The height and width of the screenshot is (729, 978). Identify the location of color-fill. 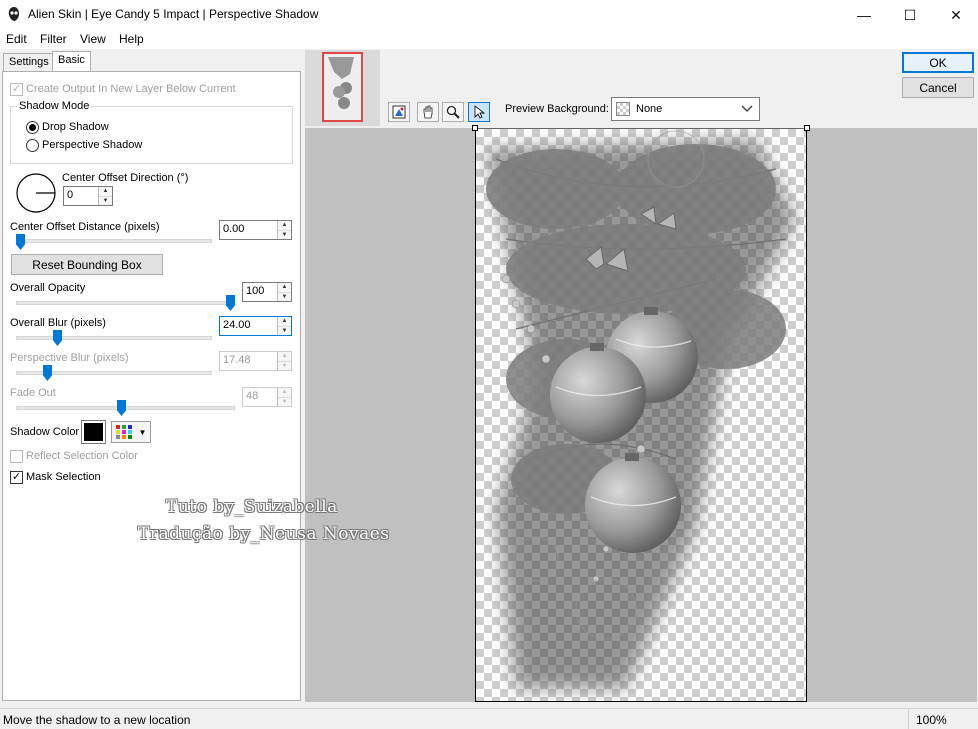
(93, 432).